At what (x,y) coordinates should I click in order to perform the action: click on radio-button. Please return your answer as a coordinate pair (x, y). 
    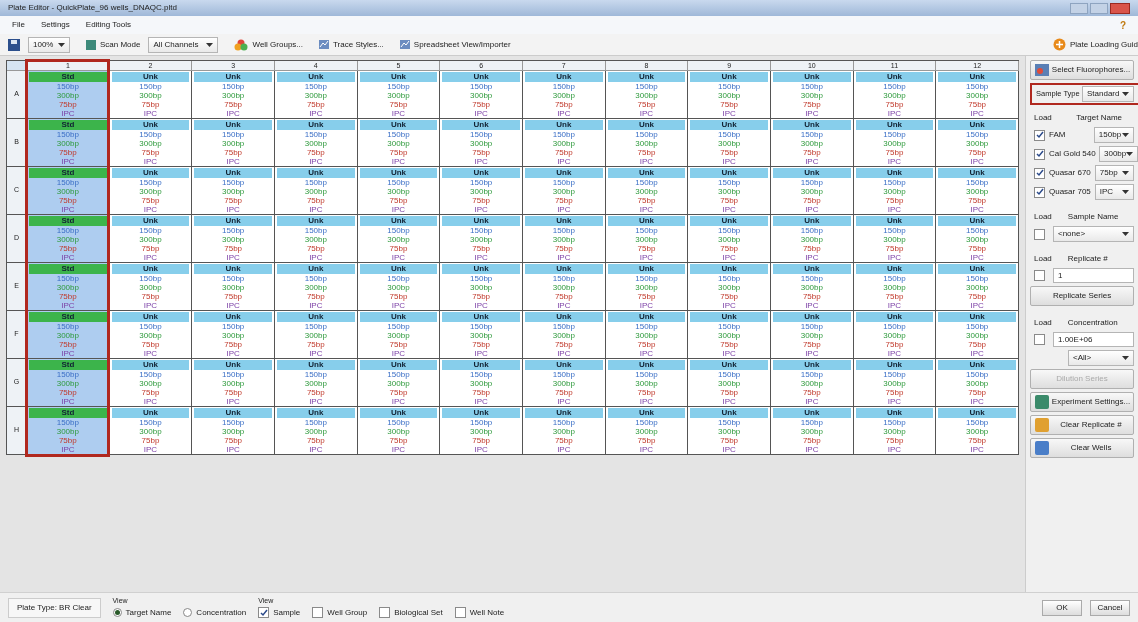
    Looking at the image, I should click on (117, 613).